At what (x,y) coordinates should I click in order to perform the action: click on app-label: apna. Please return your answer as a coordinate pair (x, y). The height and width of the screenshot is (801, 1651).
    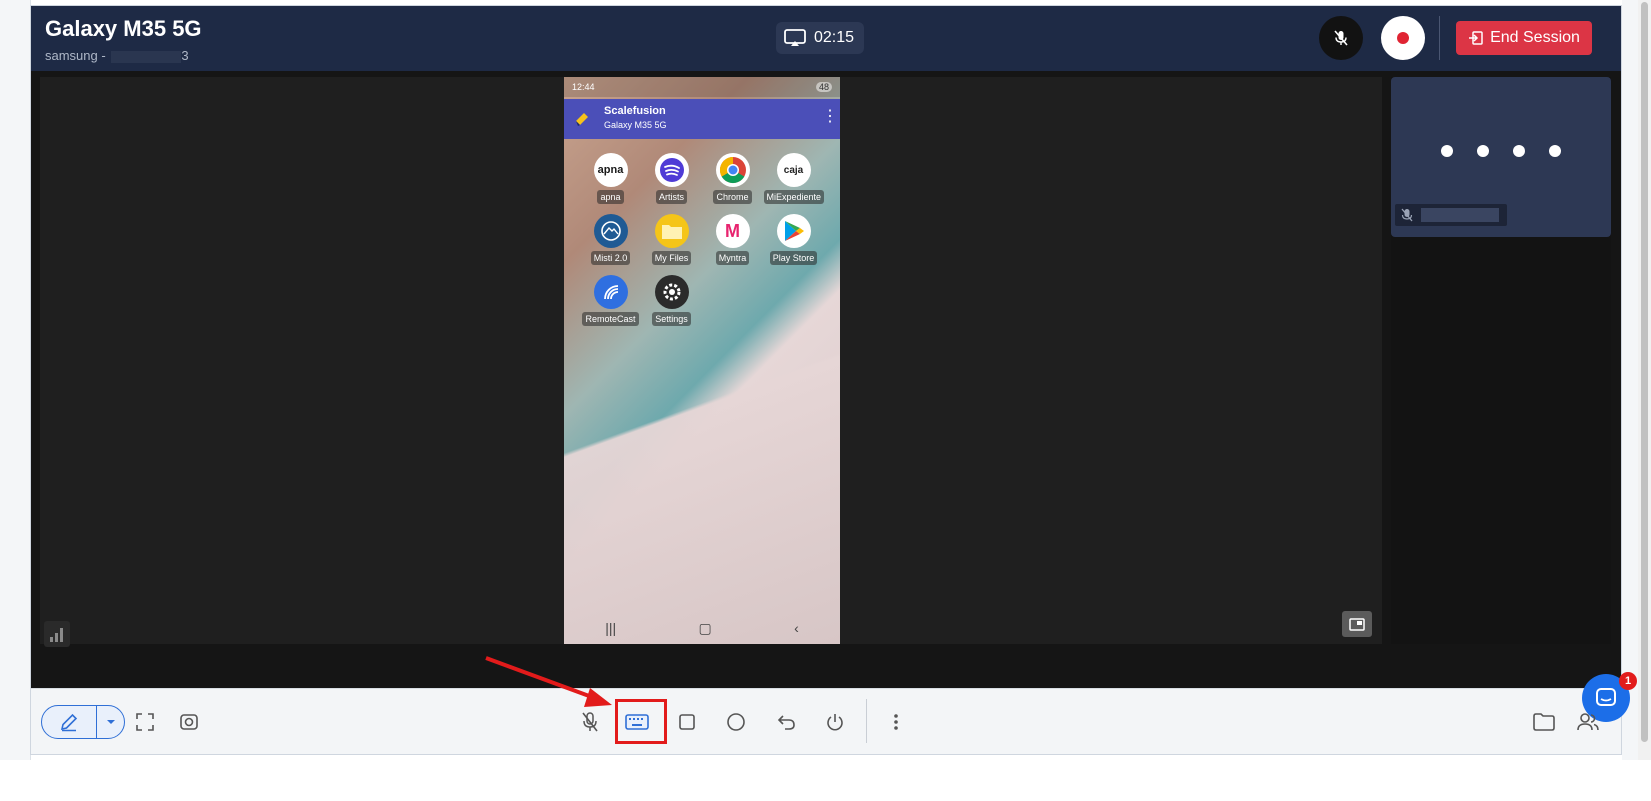
    Looking at the image, I should click on (610, 197).